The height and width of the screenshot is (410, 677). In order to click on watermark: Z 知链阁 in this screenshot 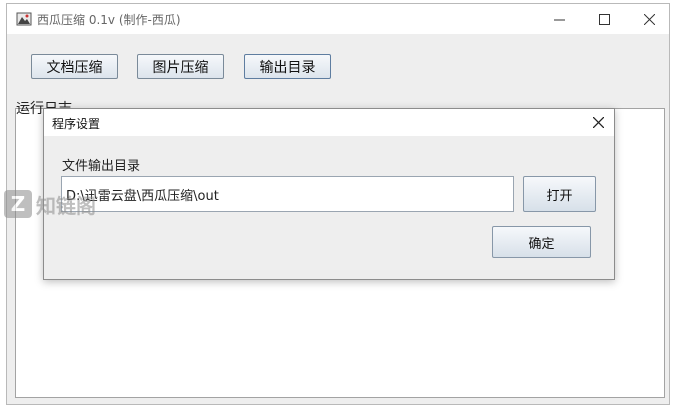, I will do `click(57, 207)`.